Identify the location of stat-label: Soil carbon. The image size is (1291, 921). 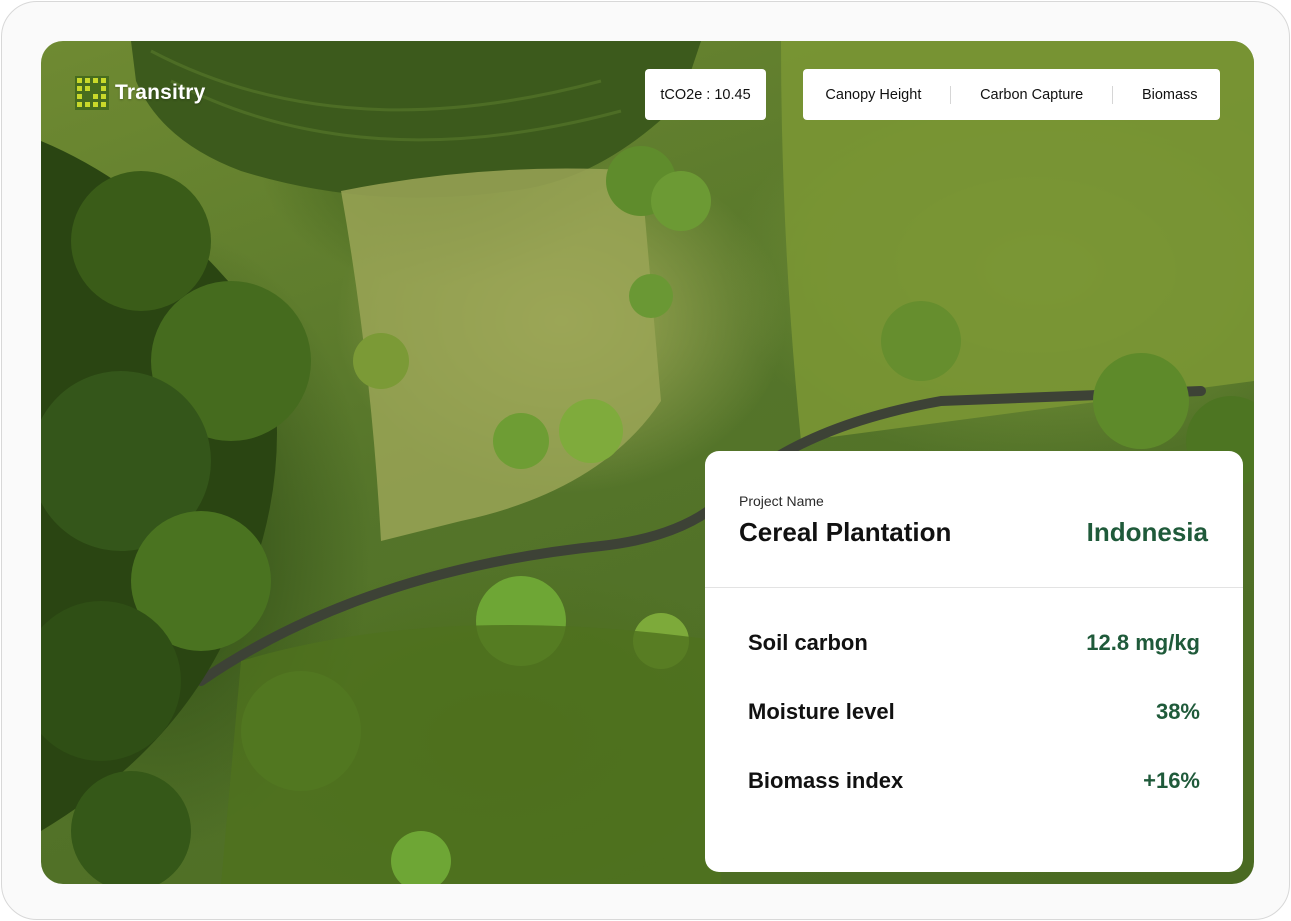
(808, 642).